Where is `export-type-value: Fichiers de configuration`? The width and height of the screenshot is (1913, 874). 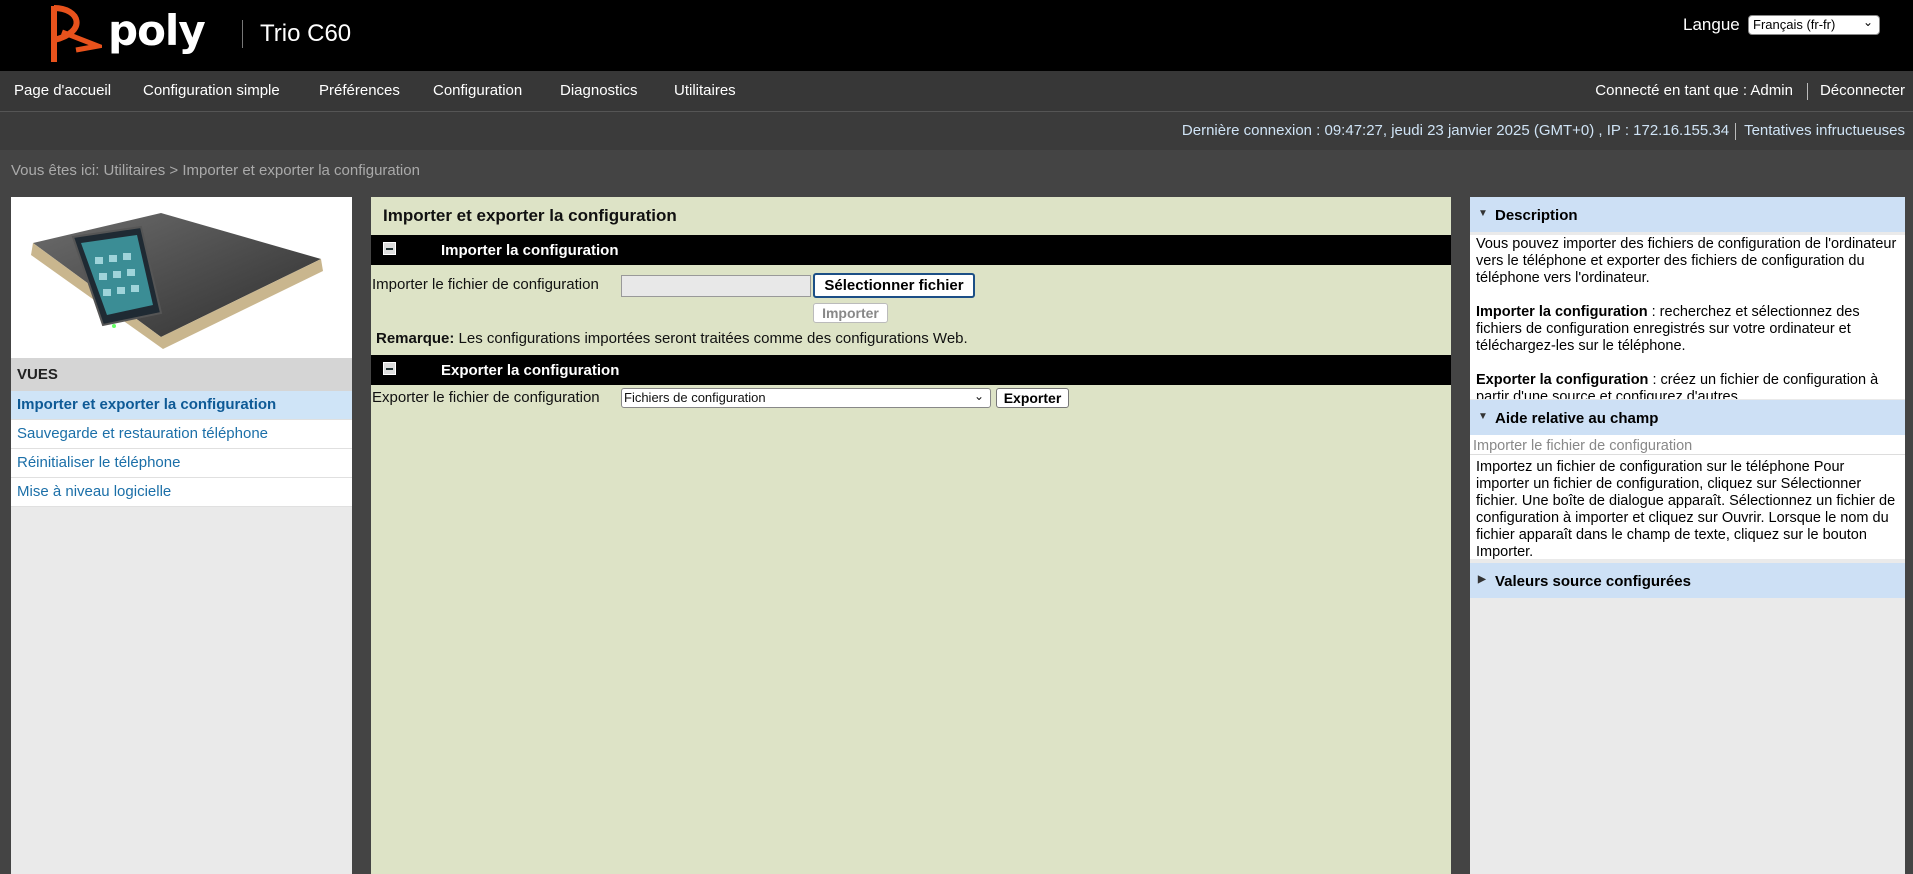 export-type-value: Fichiers de configuration is located at coordinates (695, 397).